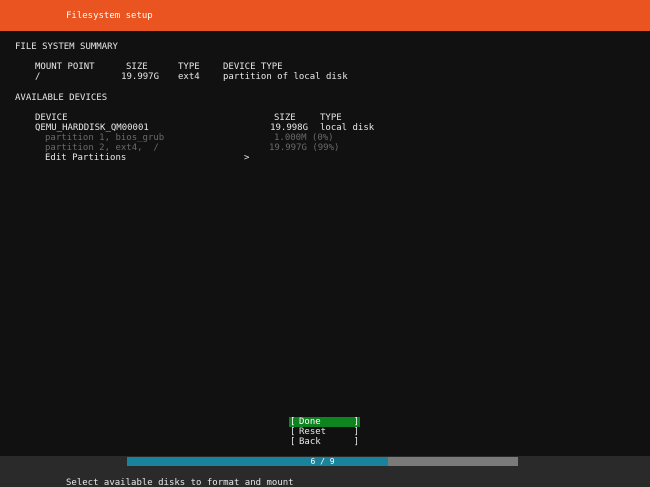  I want to click on partition-label: partition 2, ext4, /, so click(102, 148).